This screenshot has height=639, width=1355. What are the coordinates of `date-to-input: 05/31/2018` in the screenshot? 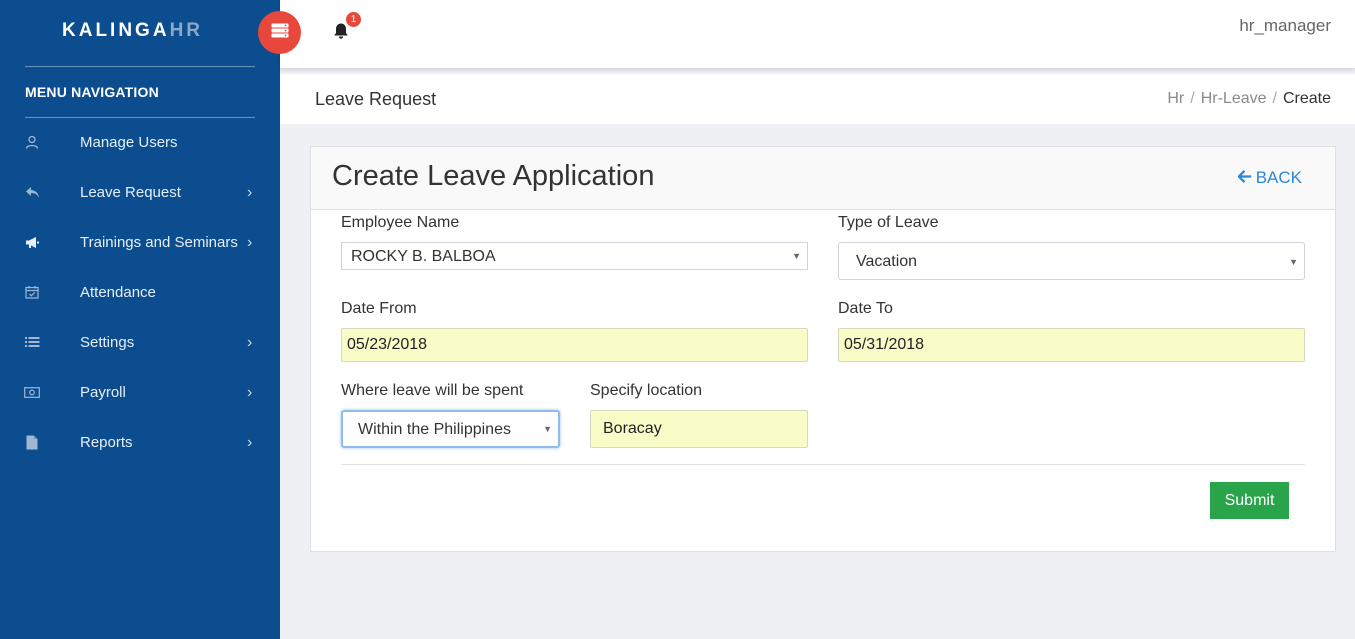 It's located at (1071, 345).